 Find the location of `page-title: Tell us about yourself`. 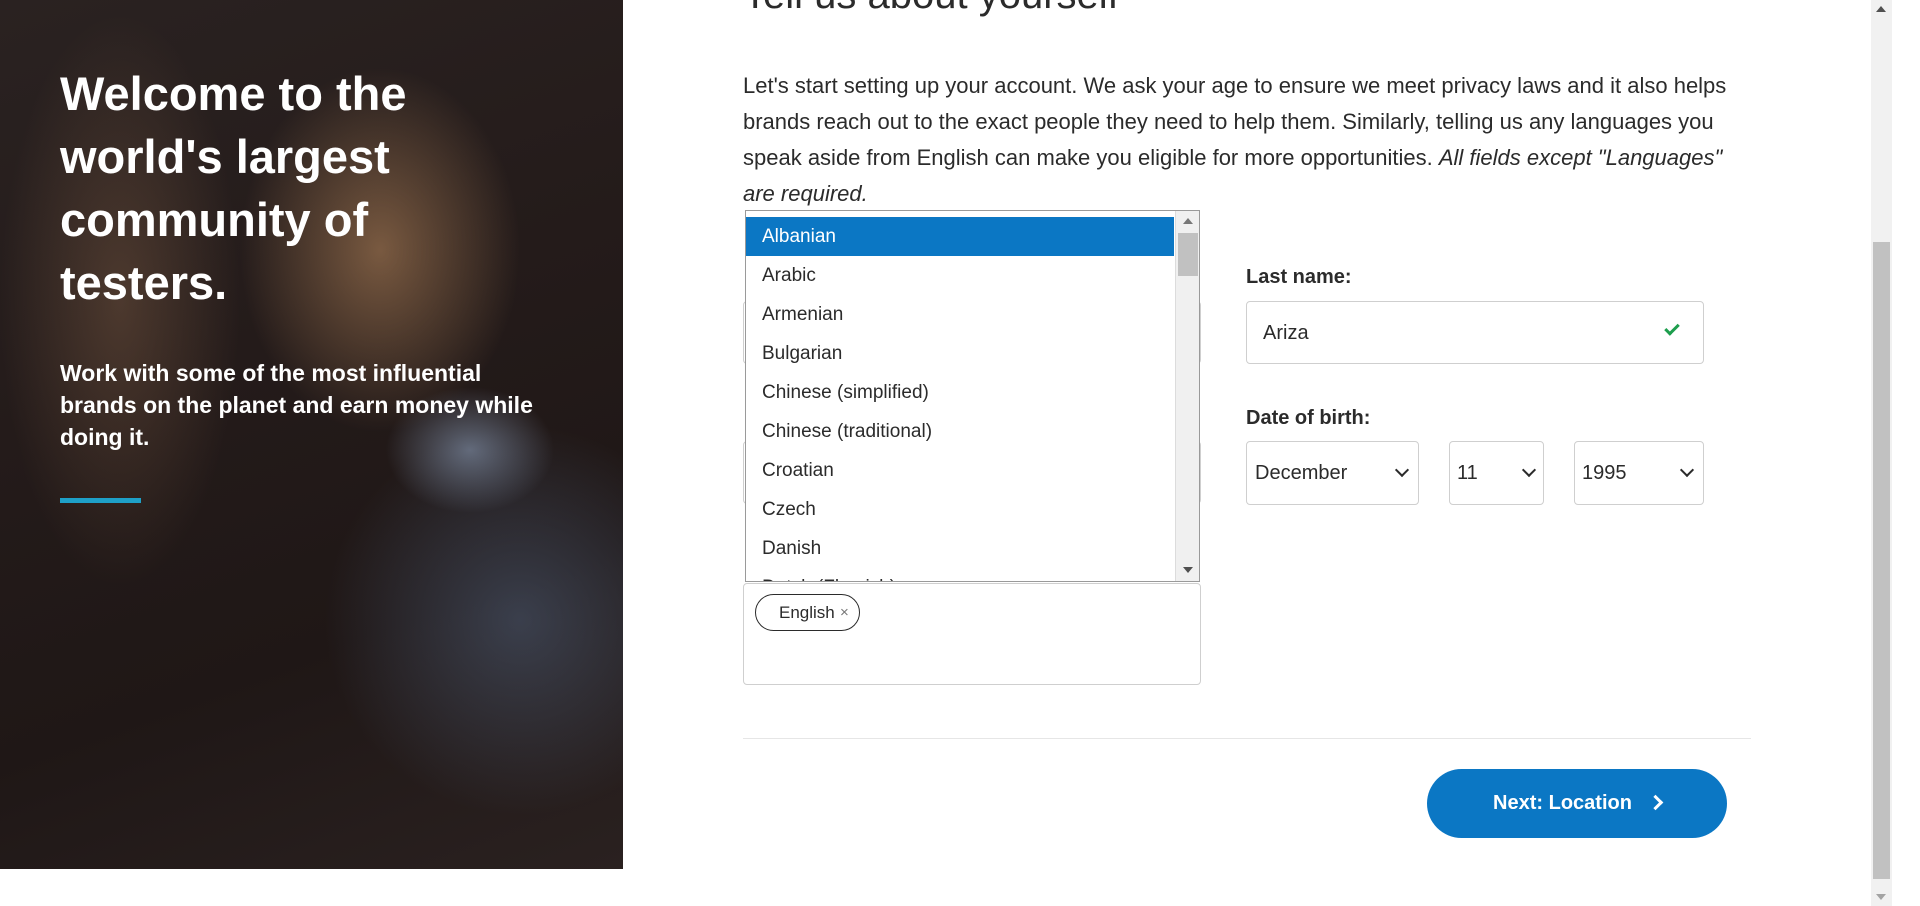

page-title: Tell us about yourself is located at coordinates (931, 8).